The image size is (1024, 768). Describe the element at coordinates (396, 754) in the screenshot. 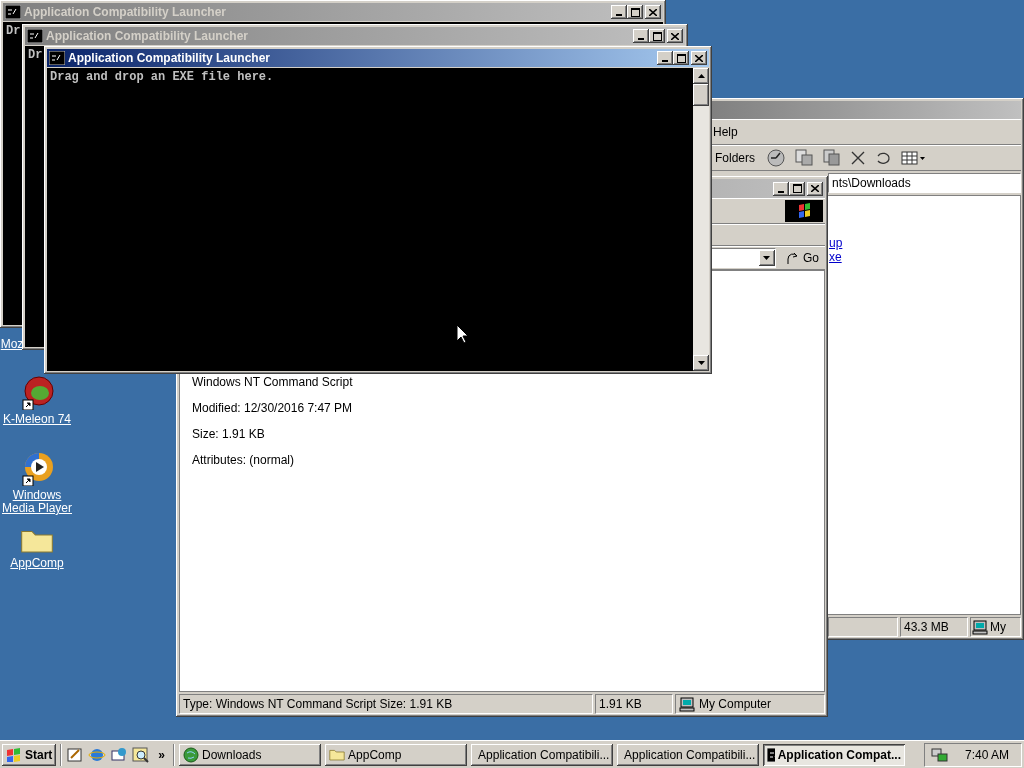

I see `taskbar-button: AppComp` at that location.